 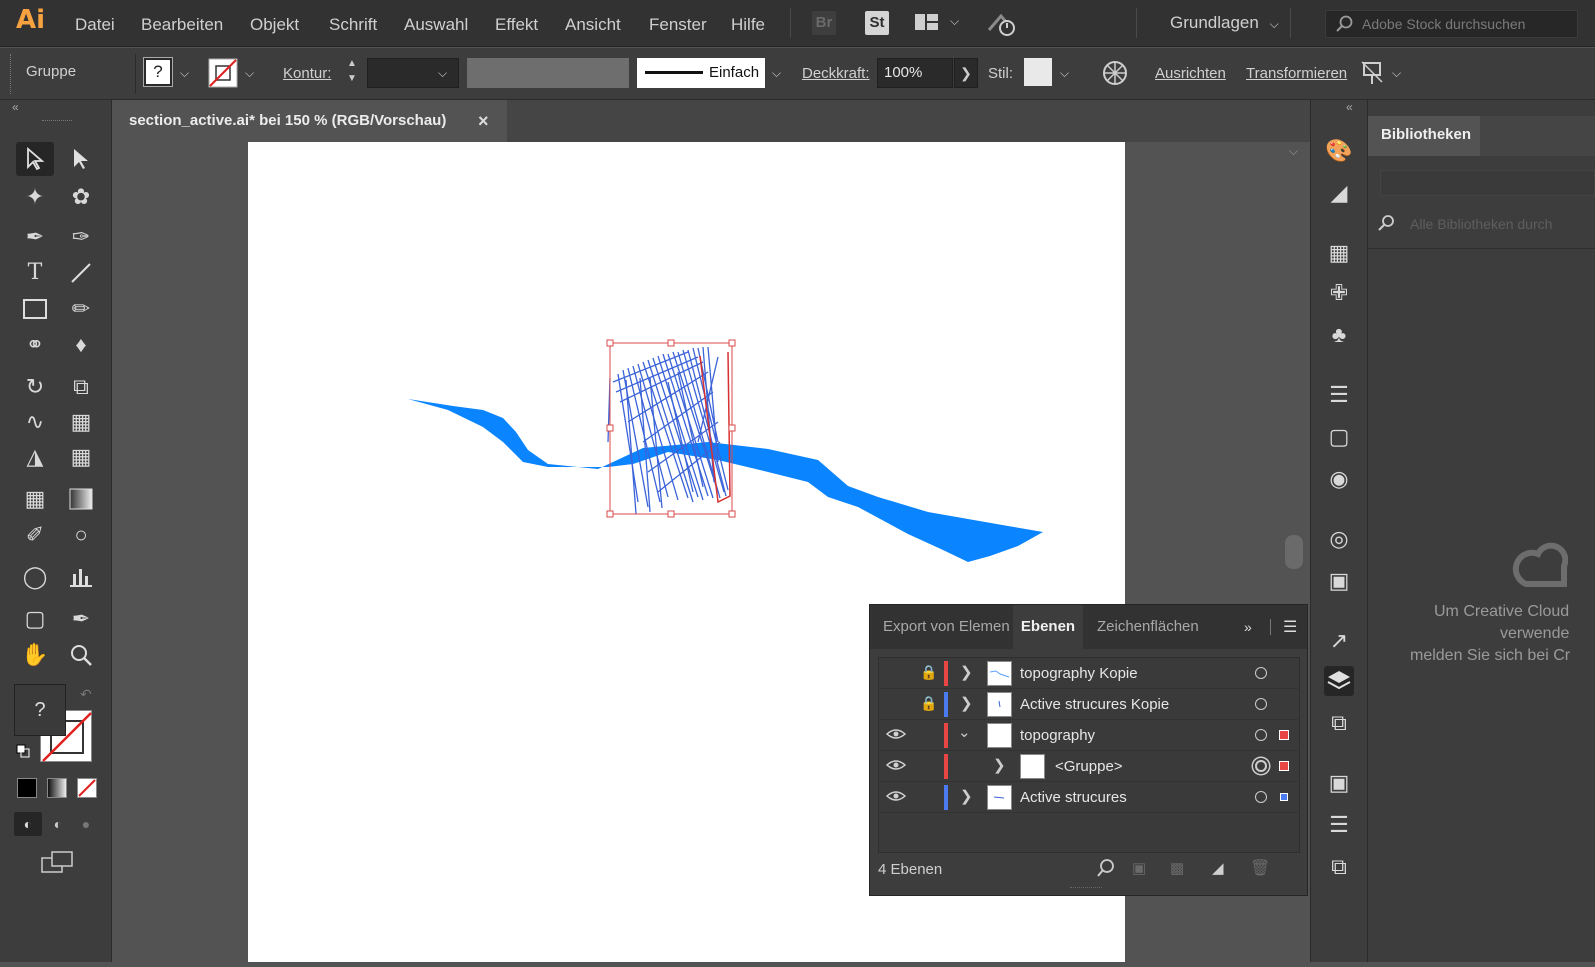 I want to click on layer-name: Active strucures, so click(x=1073, y=797).